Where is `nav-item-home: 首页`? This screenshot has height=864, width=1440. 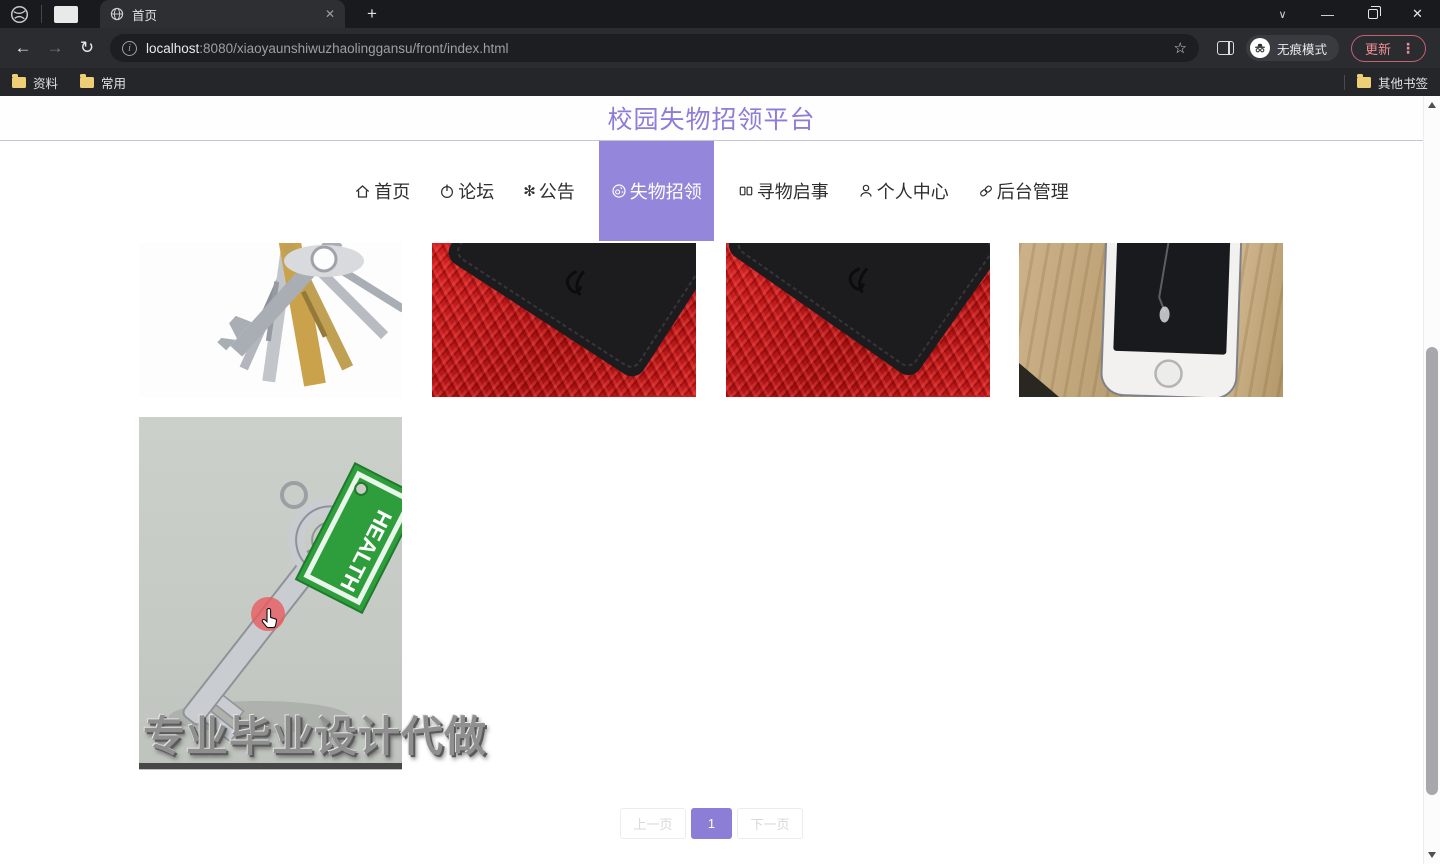
nav-item-home: 首页 is located at coordinates (382, 191).